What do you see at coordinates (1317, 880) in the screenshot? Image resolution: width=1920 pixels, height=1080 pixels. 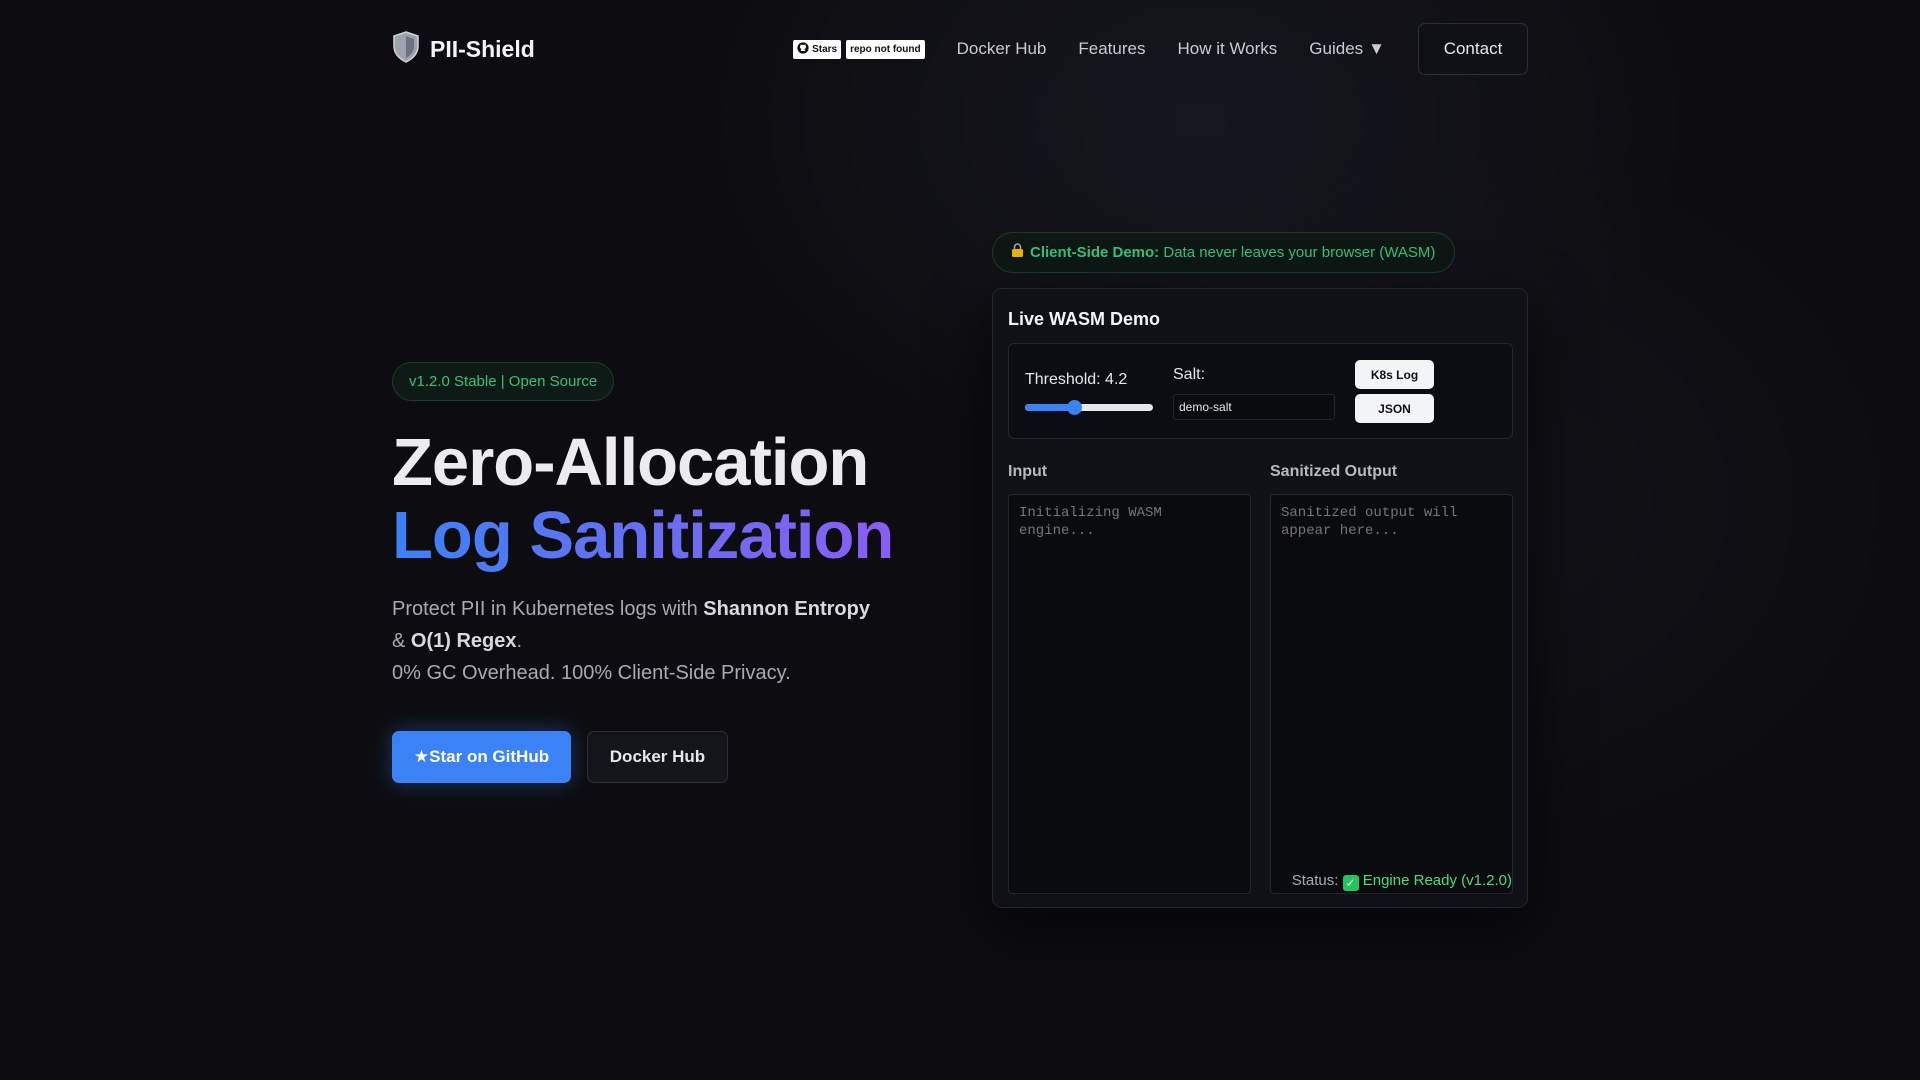 I see `status-prefix: Status:` at bounding box center [1317, 880].